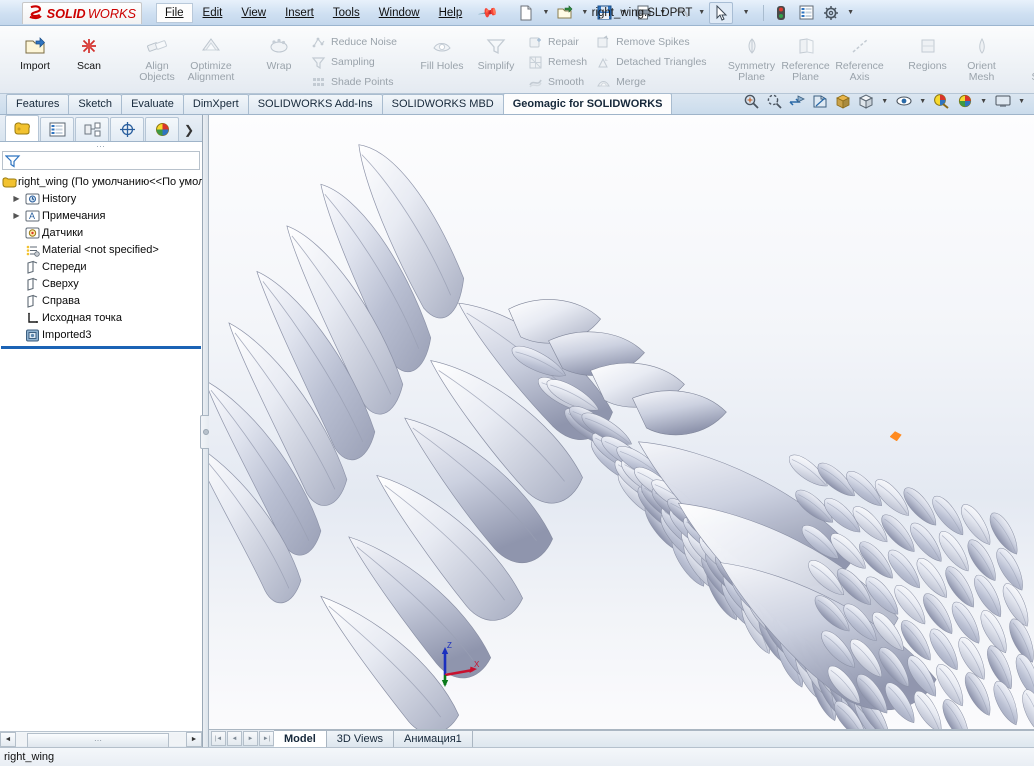 The width and height of the screenshot is (1034, 766). What do you see at coordinates (451, 13) in the screenshot?
I see `menu-item-help: Help` at bounding box center [451, 13].